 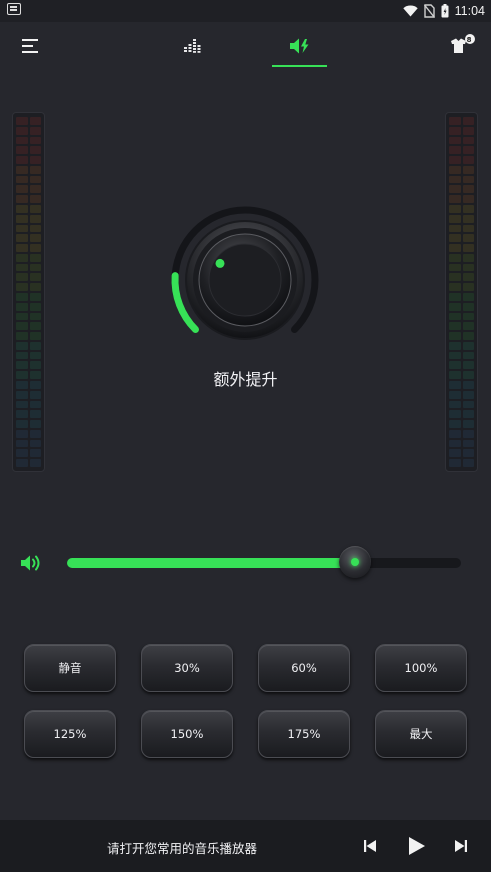 I want to click on tab-equalizer, so click(x=192, y=46).